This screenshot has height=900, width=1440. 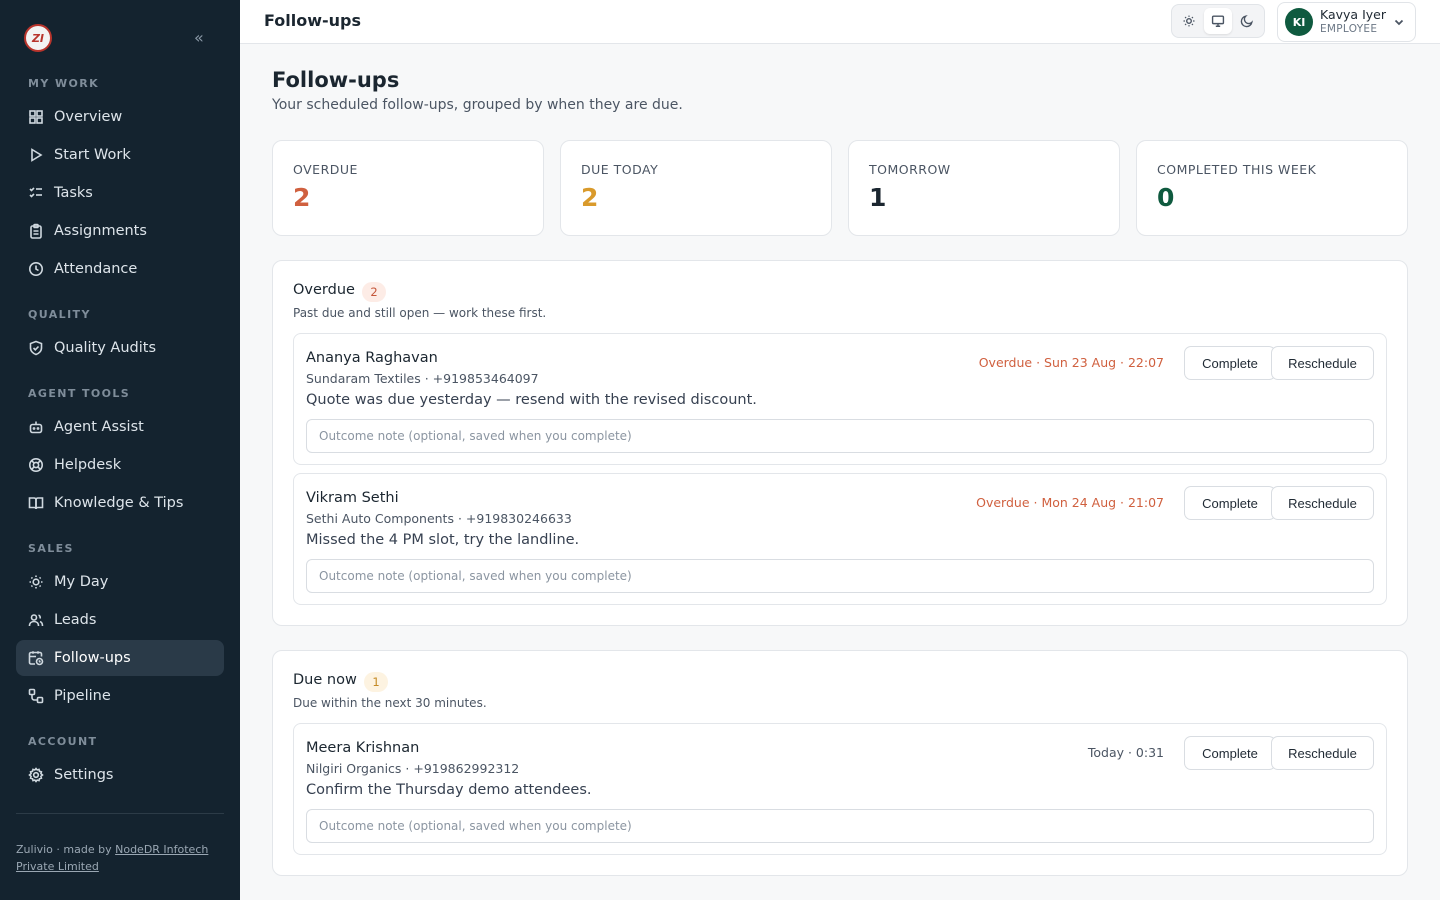 What do you see at coordinates (92, 155) in the screenshot?
I see `sidebar-item-label: Start Work` at bounding box center [92, 155].